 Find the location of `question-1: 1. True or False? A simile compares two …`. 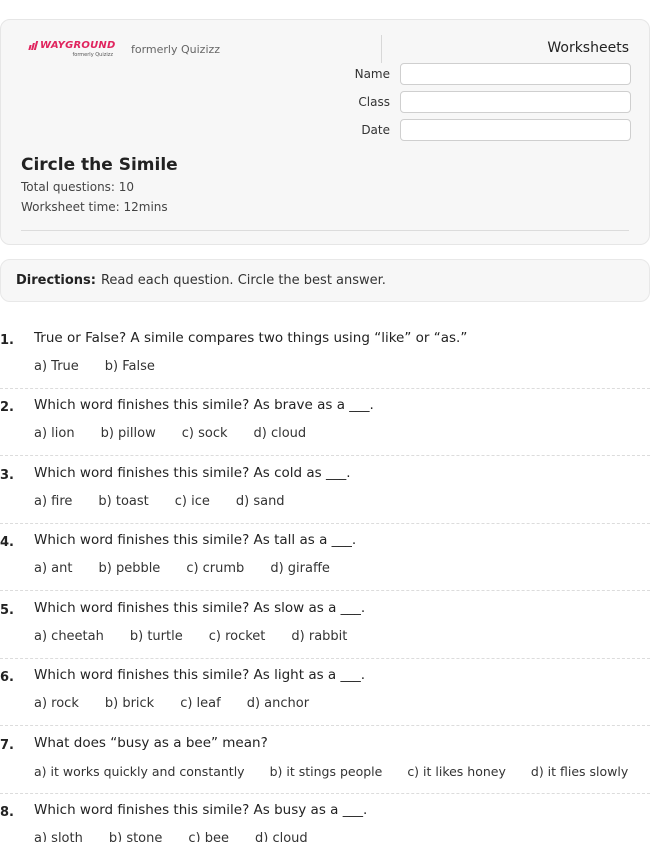

question-1: 1. True or False? A simile compares two … is located at coordinates (325, 357).